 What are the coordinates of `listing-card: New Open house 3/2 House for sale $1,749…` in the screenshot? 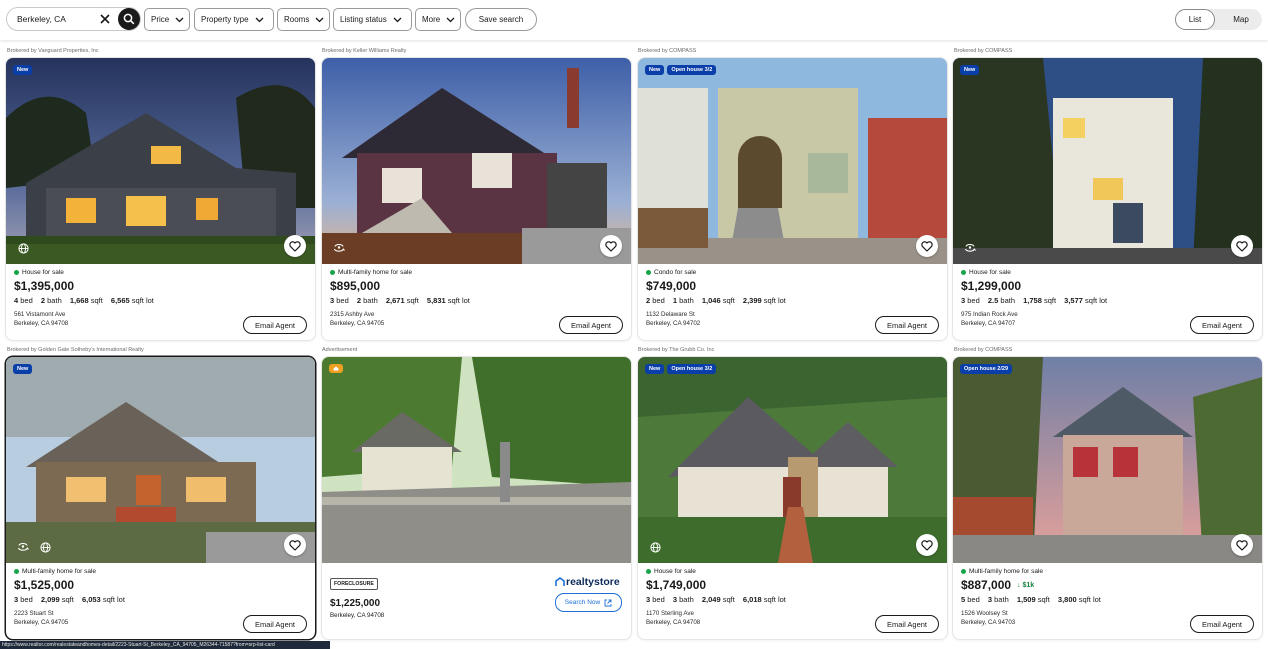 It's located at (792, 498).